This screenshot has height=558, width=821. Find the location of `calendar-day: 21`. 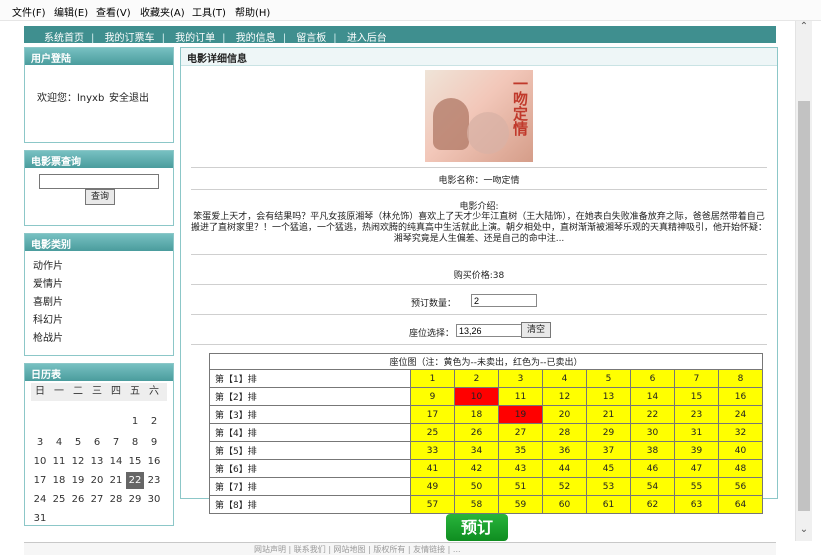

calendar-day: 21 is located at coordinates (116, 480).